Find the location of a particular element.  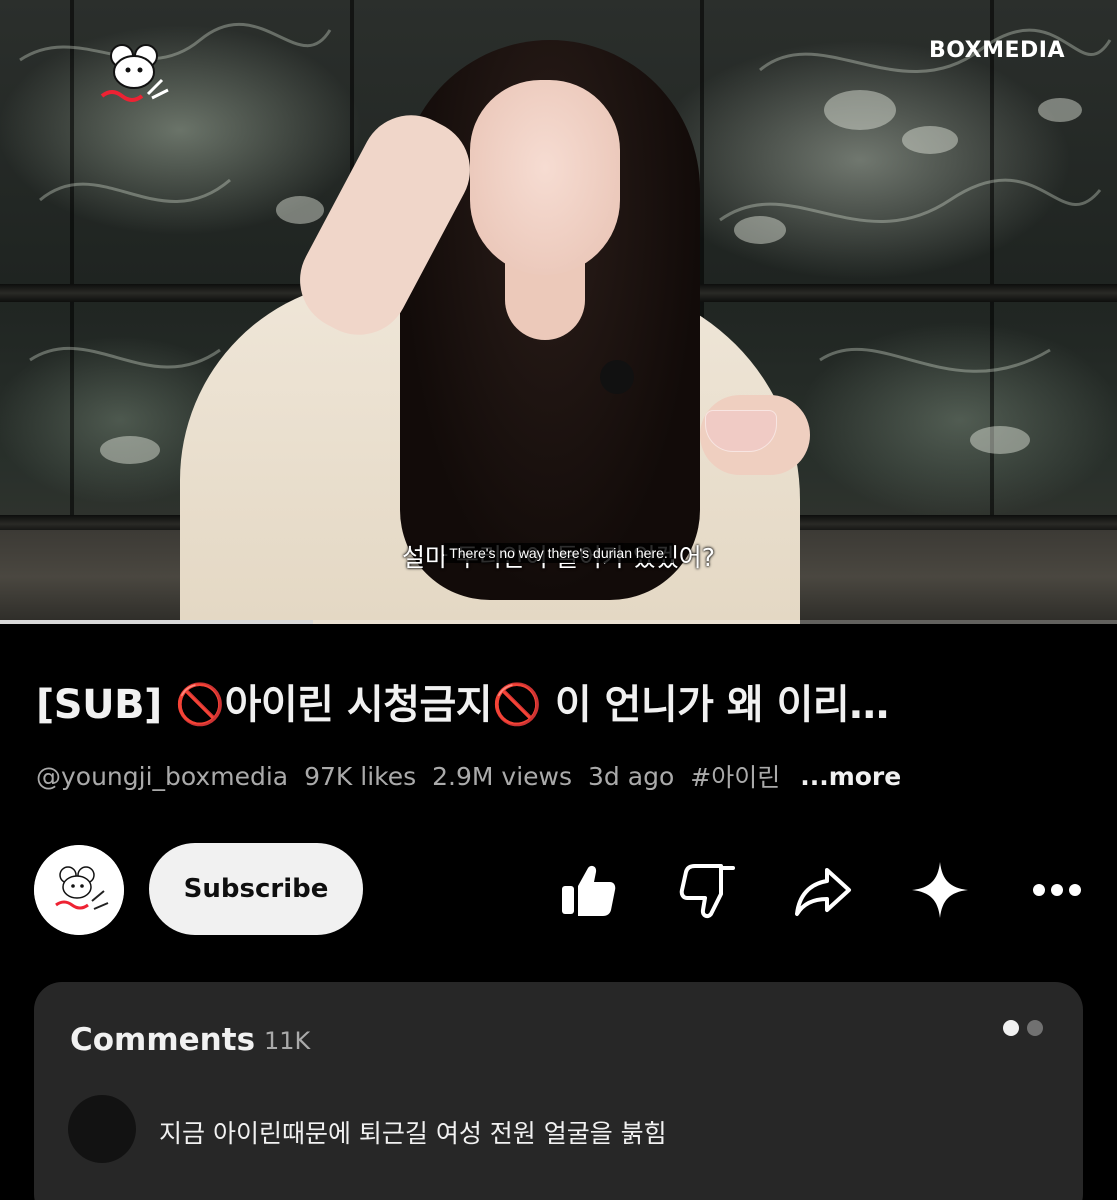

drinking-glass is located at coordinates (741, 431).